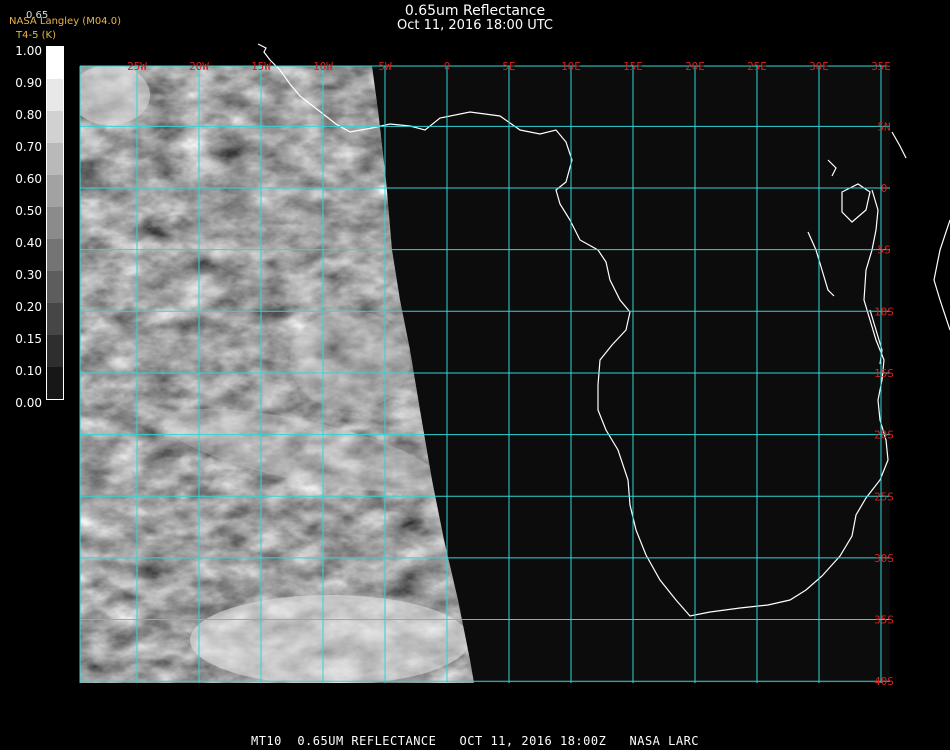  I want to click on longitude-label: 5E, so click(508, 66).